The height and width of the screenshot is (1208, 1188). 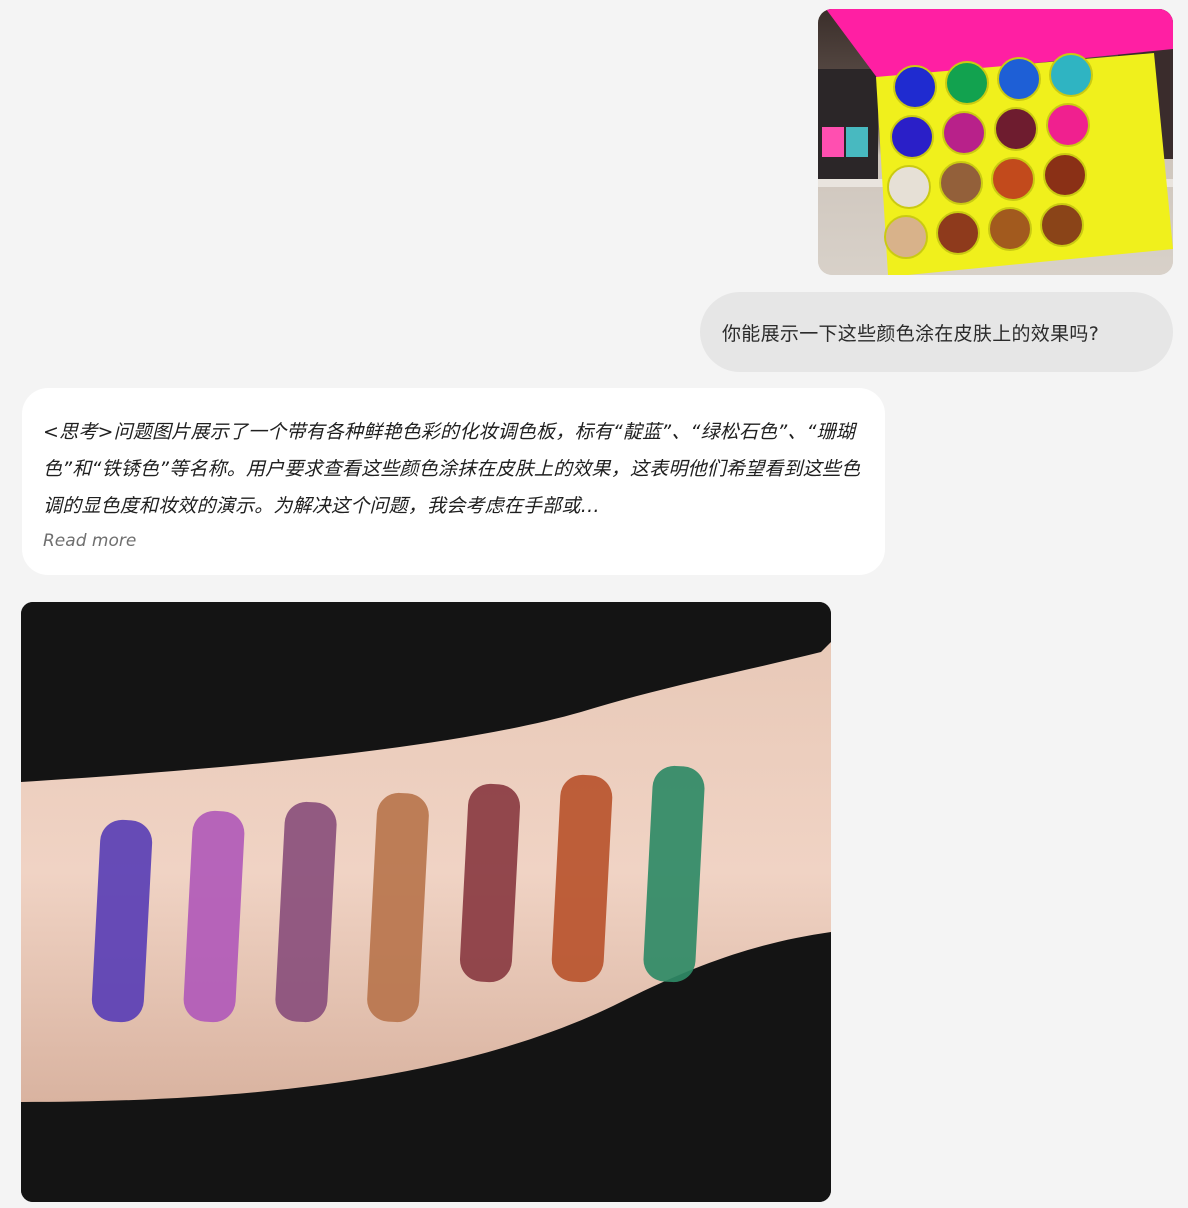 I want to click on user-attached-image, so click(x=995, y=142).